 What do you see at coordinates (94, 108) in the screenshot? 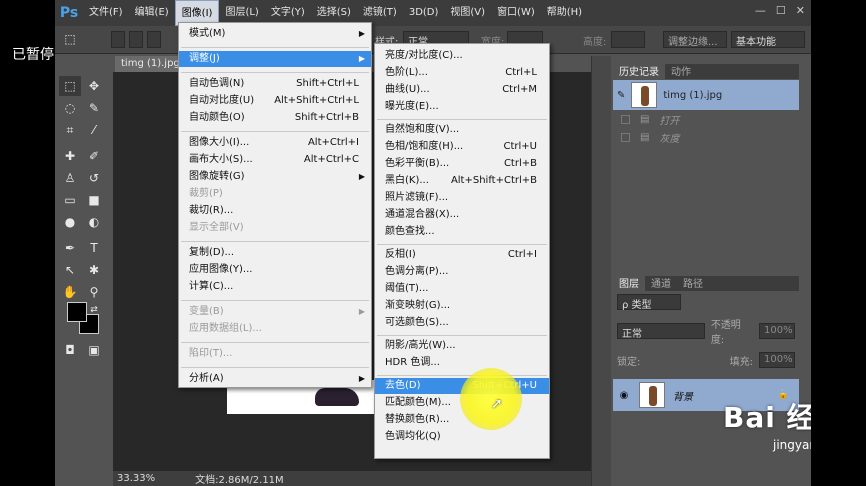
I see `quick-select-icon: ✎` at bounding box center [94, 108].